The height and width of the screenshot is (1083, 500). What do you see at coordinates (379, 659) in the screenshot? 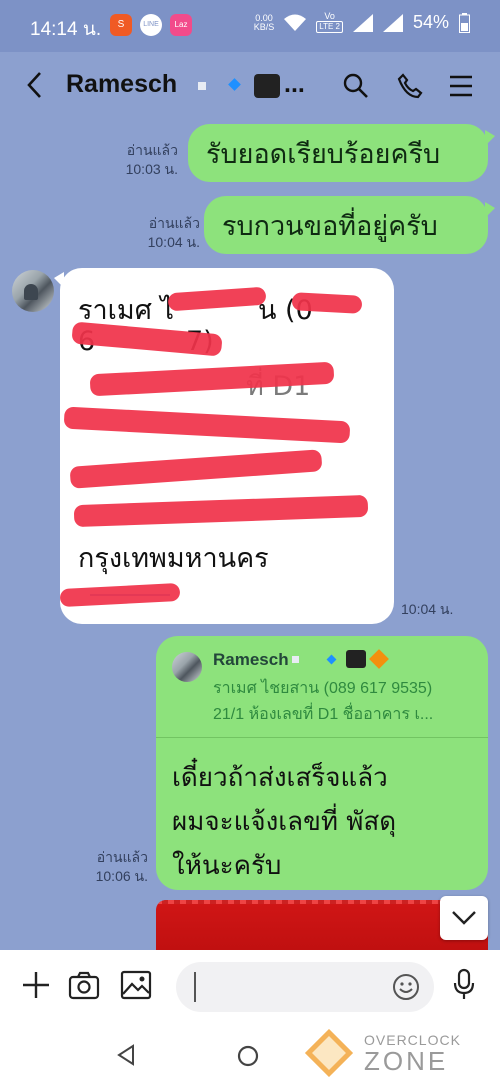
I see `orange-diamond-icon` at bounding box center [379, 659].